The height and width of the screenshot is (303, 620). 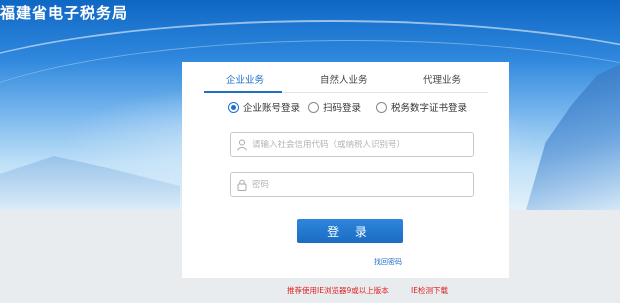 What do you see at coordinates (338, 290) in the screenshot?
I see `browser-recommendation: 推荐使用IE浏览器9或以上版本` at bounding box center [338, 290].